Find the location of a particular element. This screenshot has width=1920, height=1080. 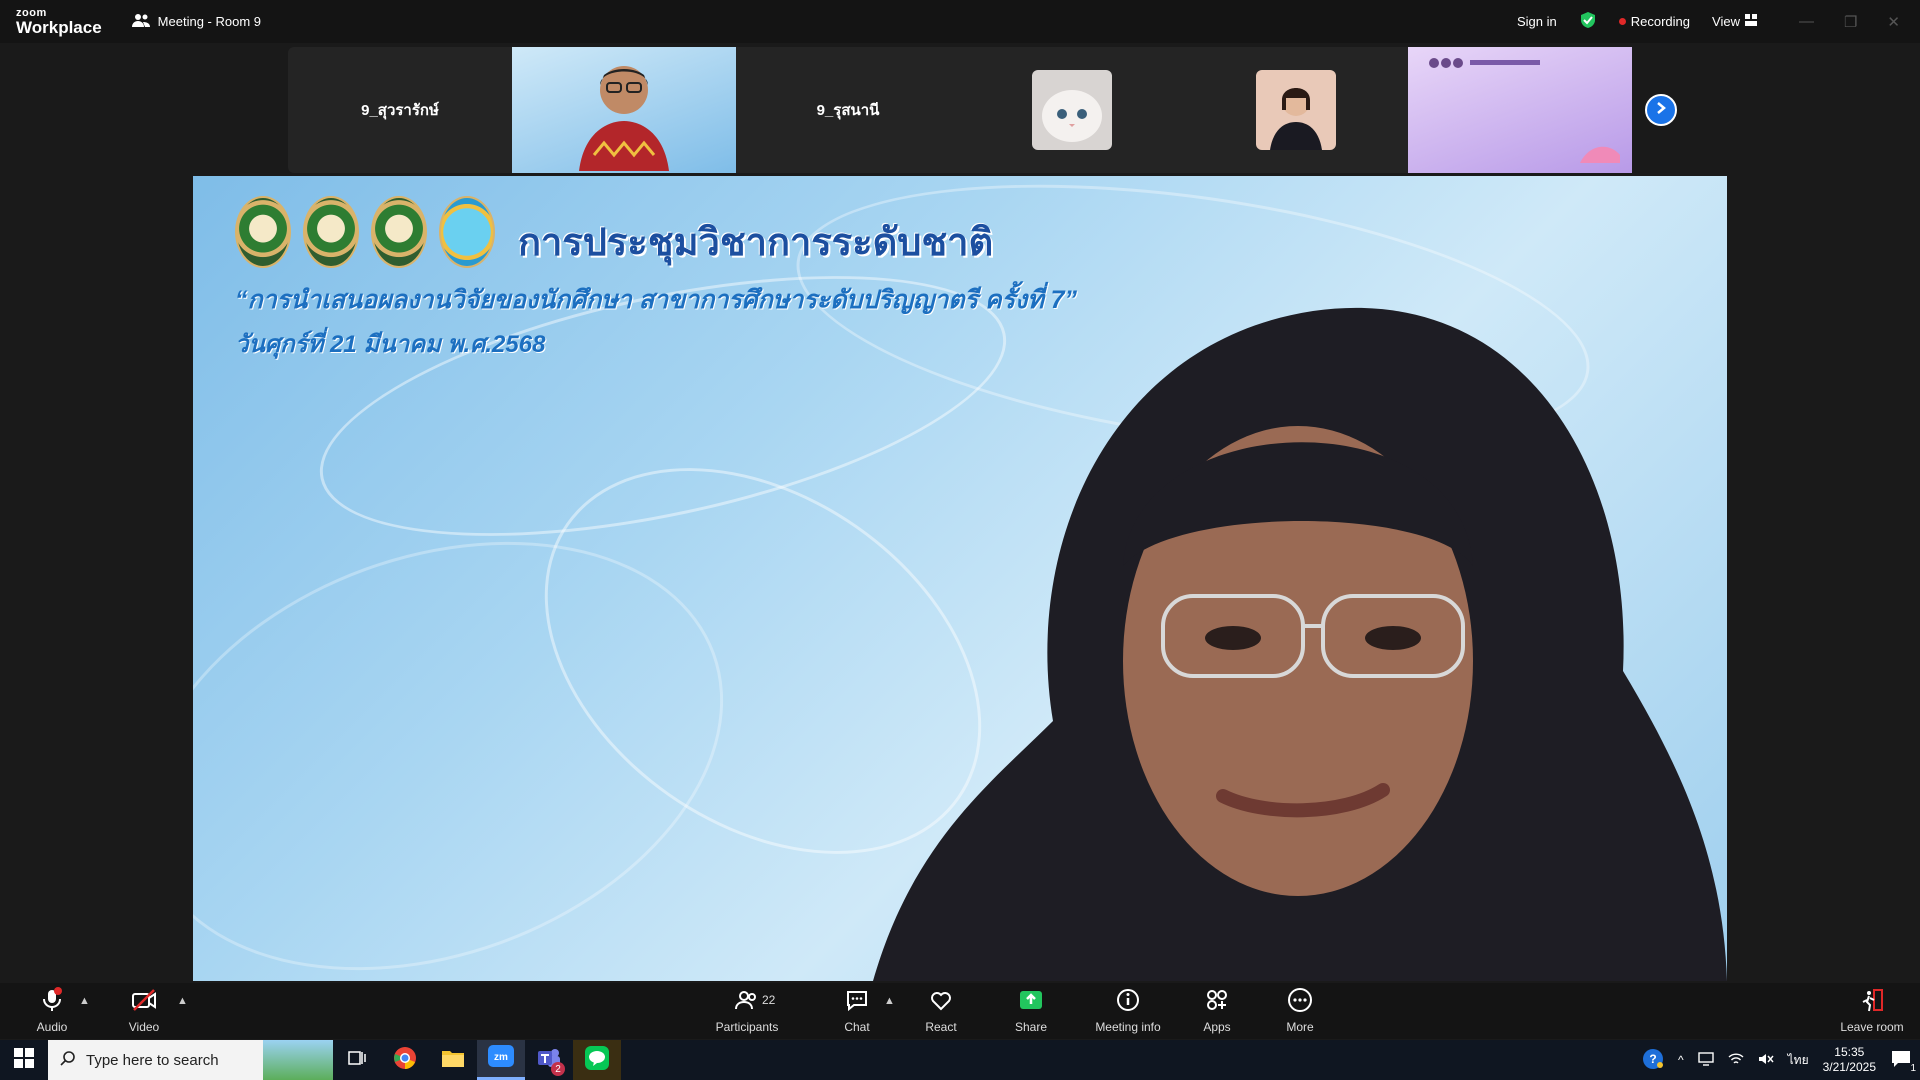

minimize-icon: — is located at coordinates (1806, 22).